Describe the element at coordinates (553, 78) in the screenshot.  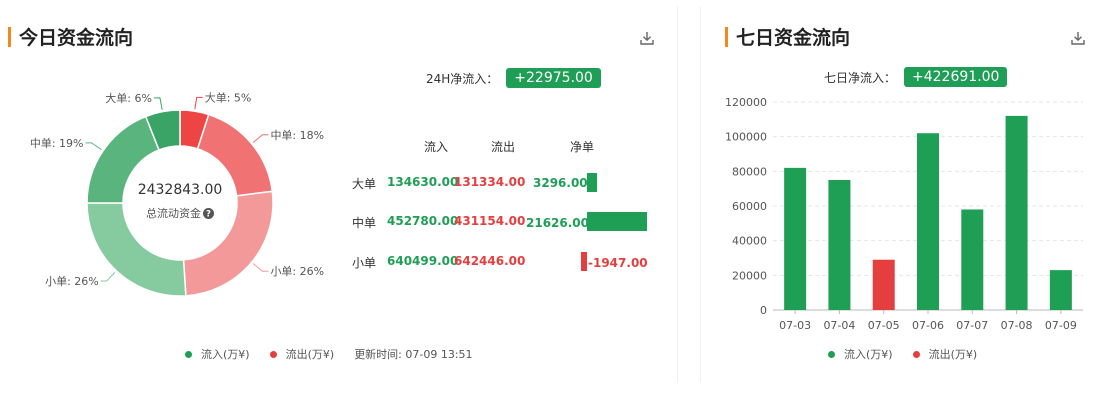
I see `net-inflow-badge: +22975.00` at that location.